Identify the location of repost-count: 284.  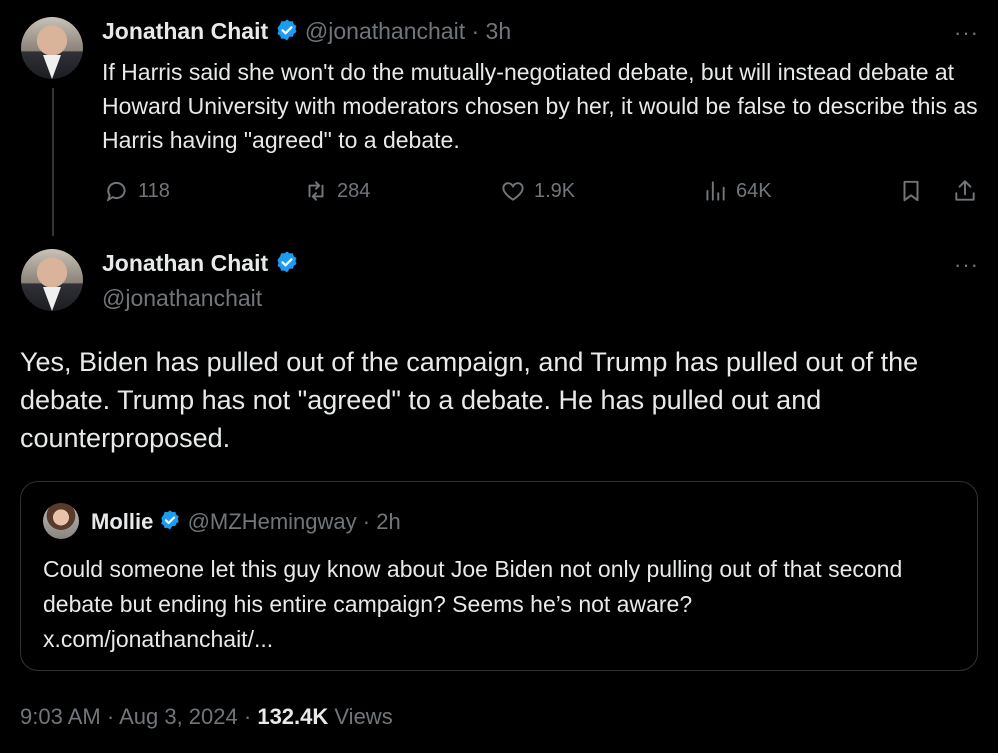
(354, 190).